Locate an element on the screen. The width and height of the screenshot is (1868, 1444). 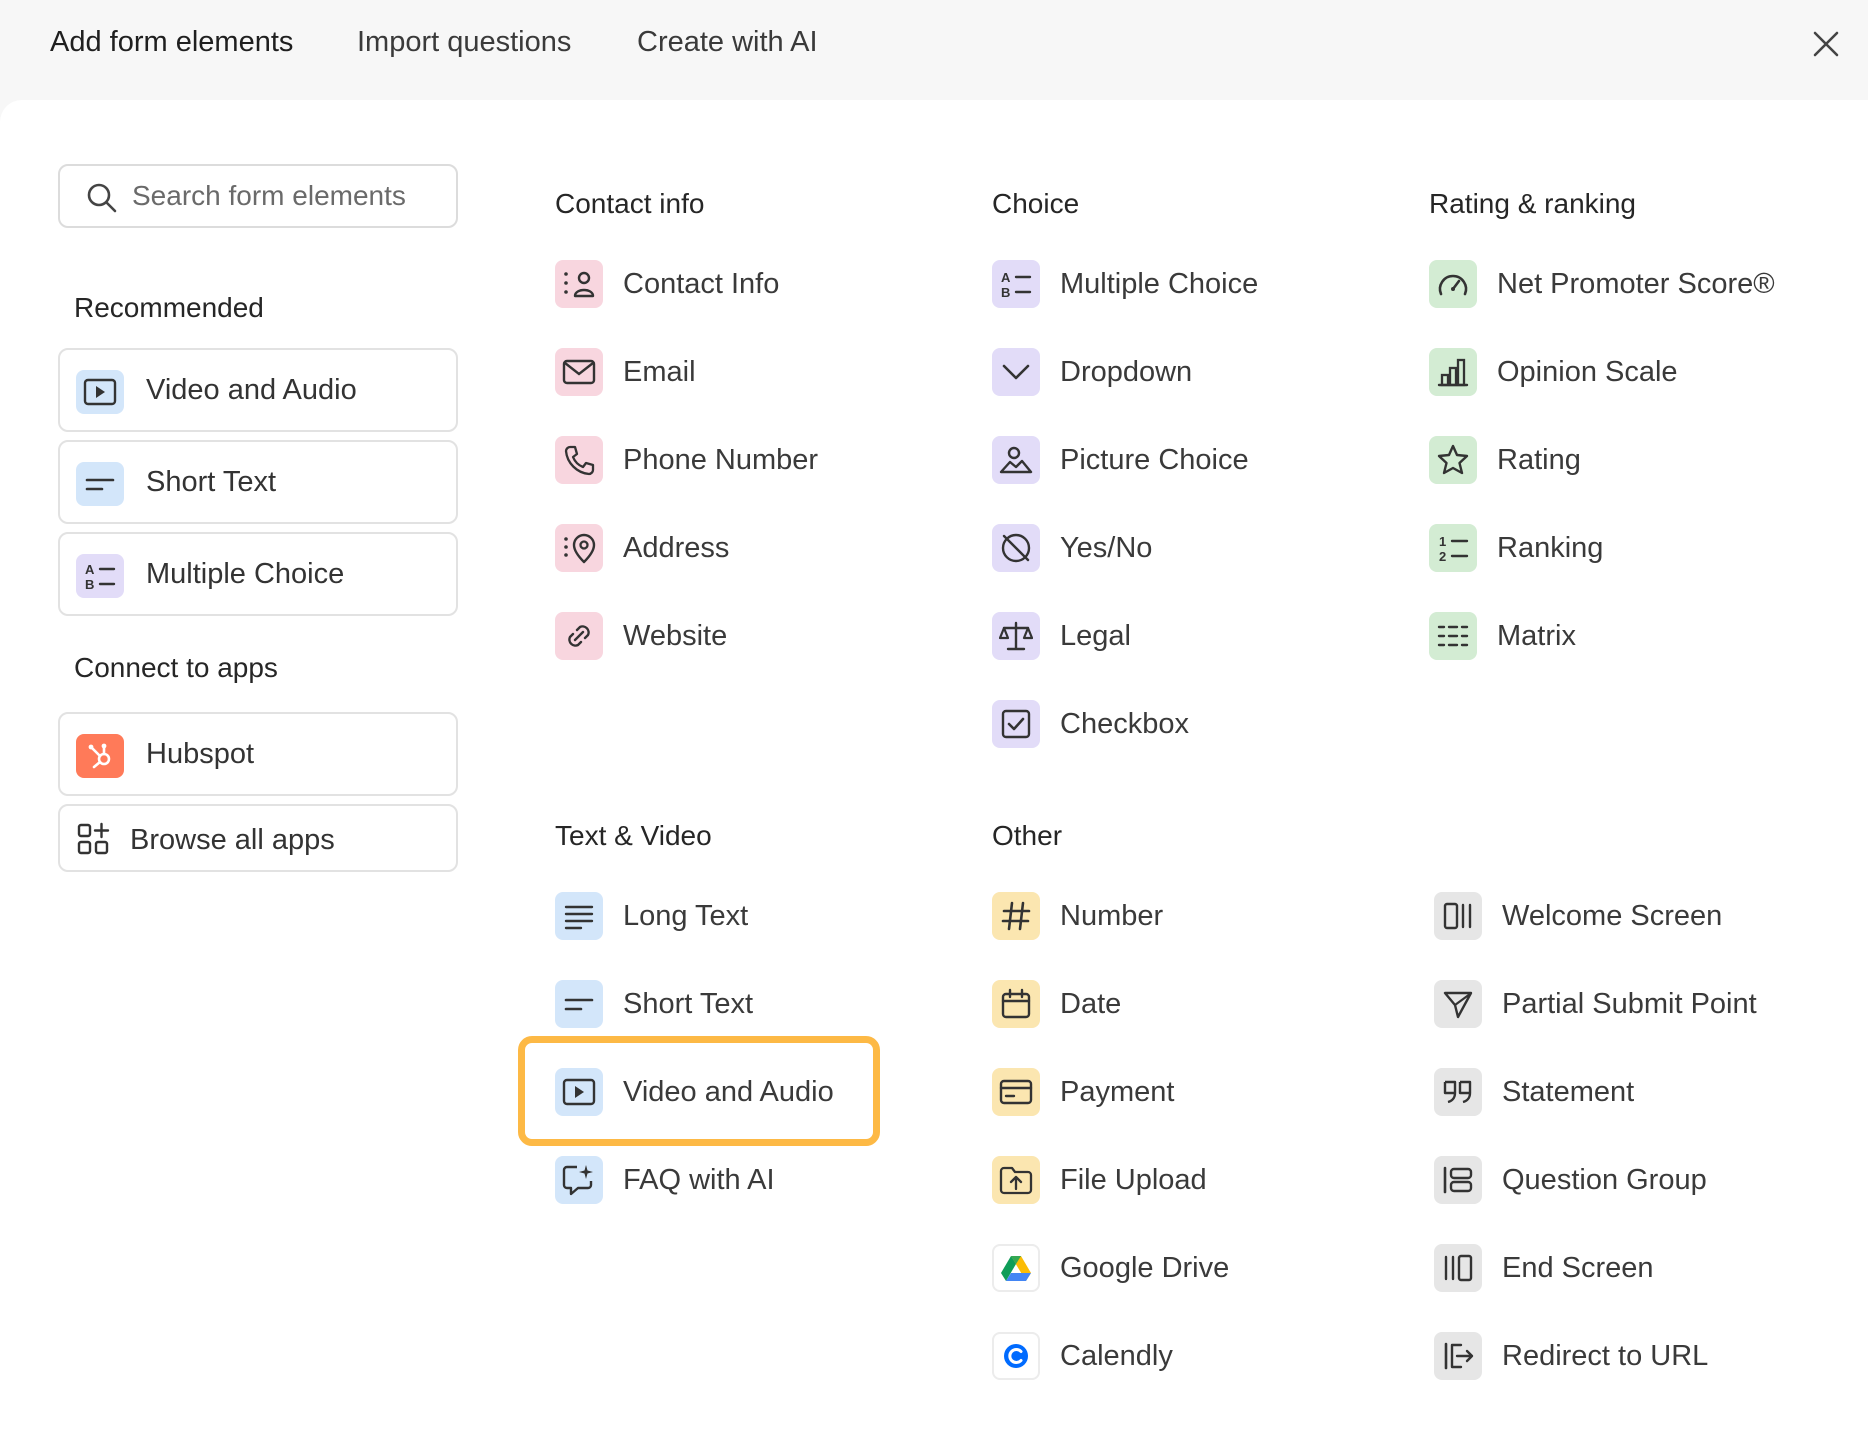
element-welcome-screen: Welcome Screen is located at coordinates (1634, 918).